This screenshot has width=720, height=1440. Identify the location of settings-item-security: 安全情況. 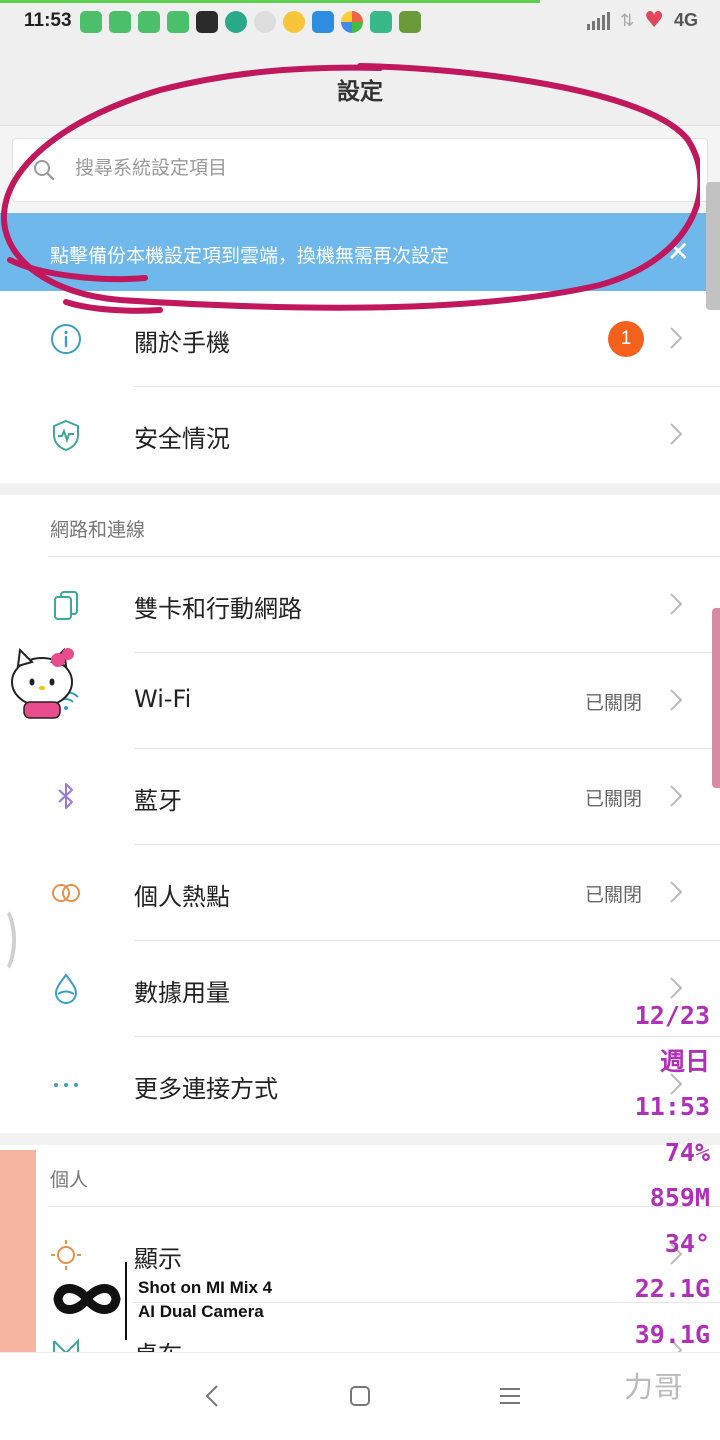
(360, 435).